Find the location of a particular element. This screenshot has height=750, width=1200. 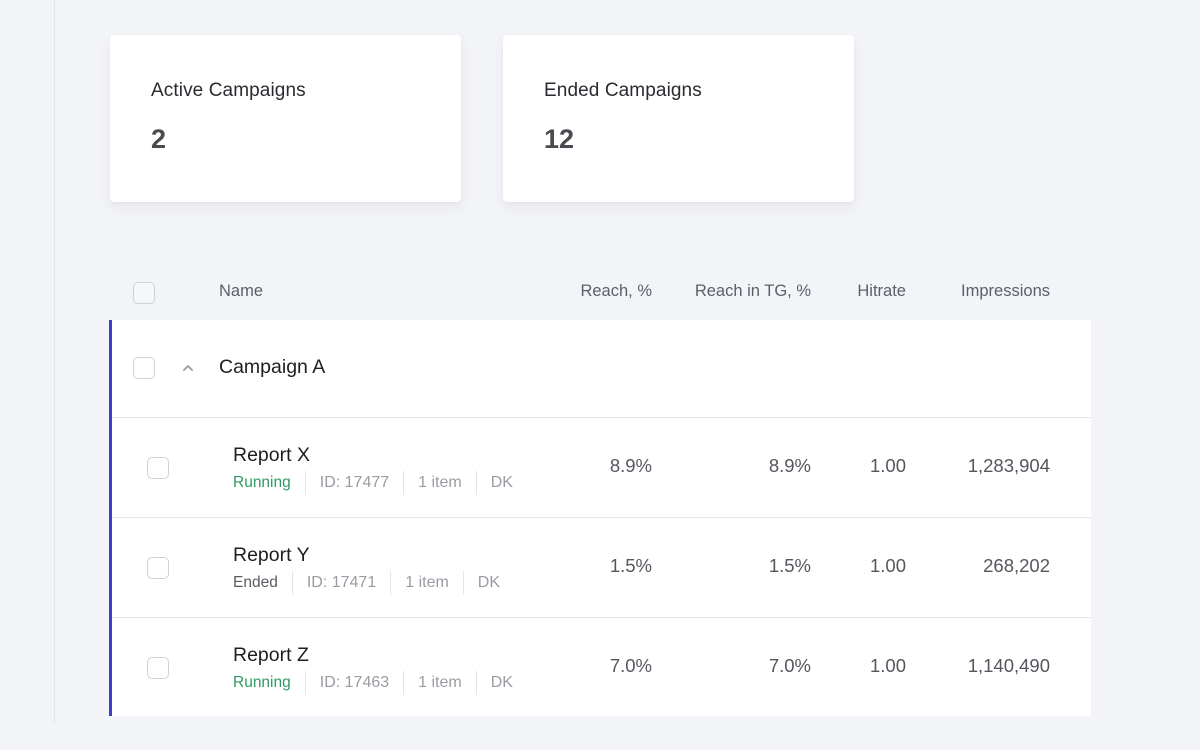

group-checkbox is located at coordinates (144, 368).